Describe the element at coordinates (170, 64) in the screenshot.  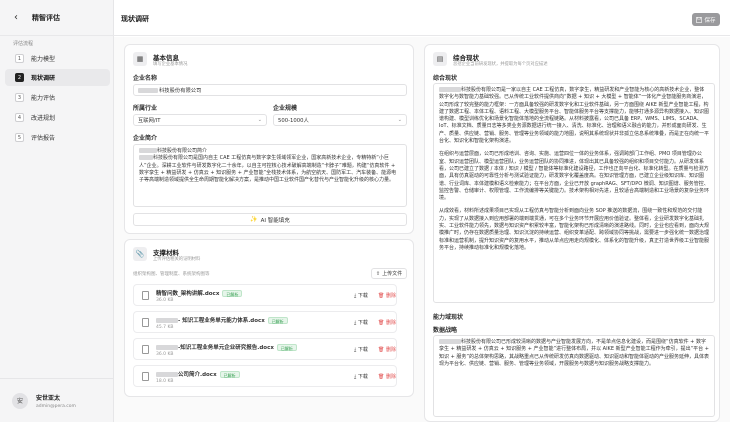
I see `card-subtitle: 填写企业基本情况` at that location.